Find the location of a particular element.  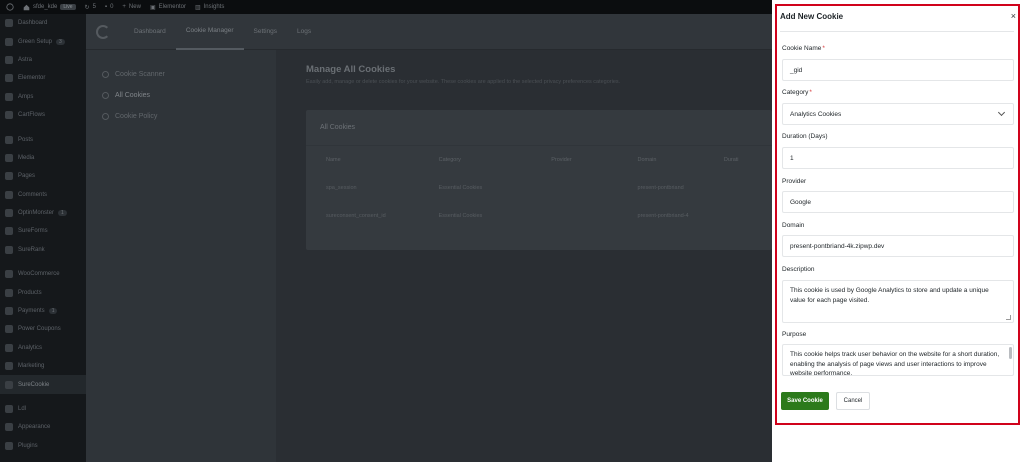

sidebar-item-elementor: Elementor is located at coordinates (43, 78).